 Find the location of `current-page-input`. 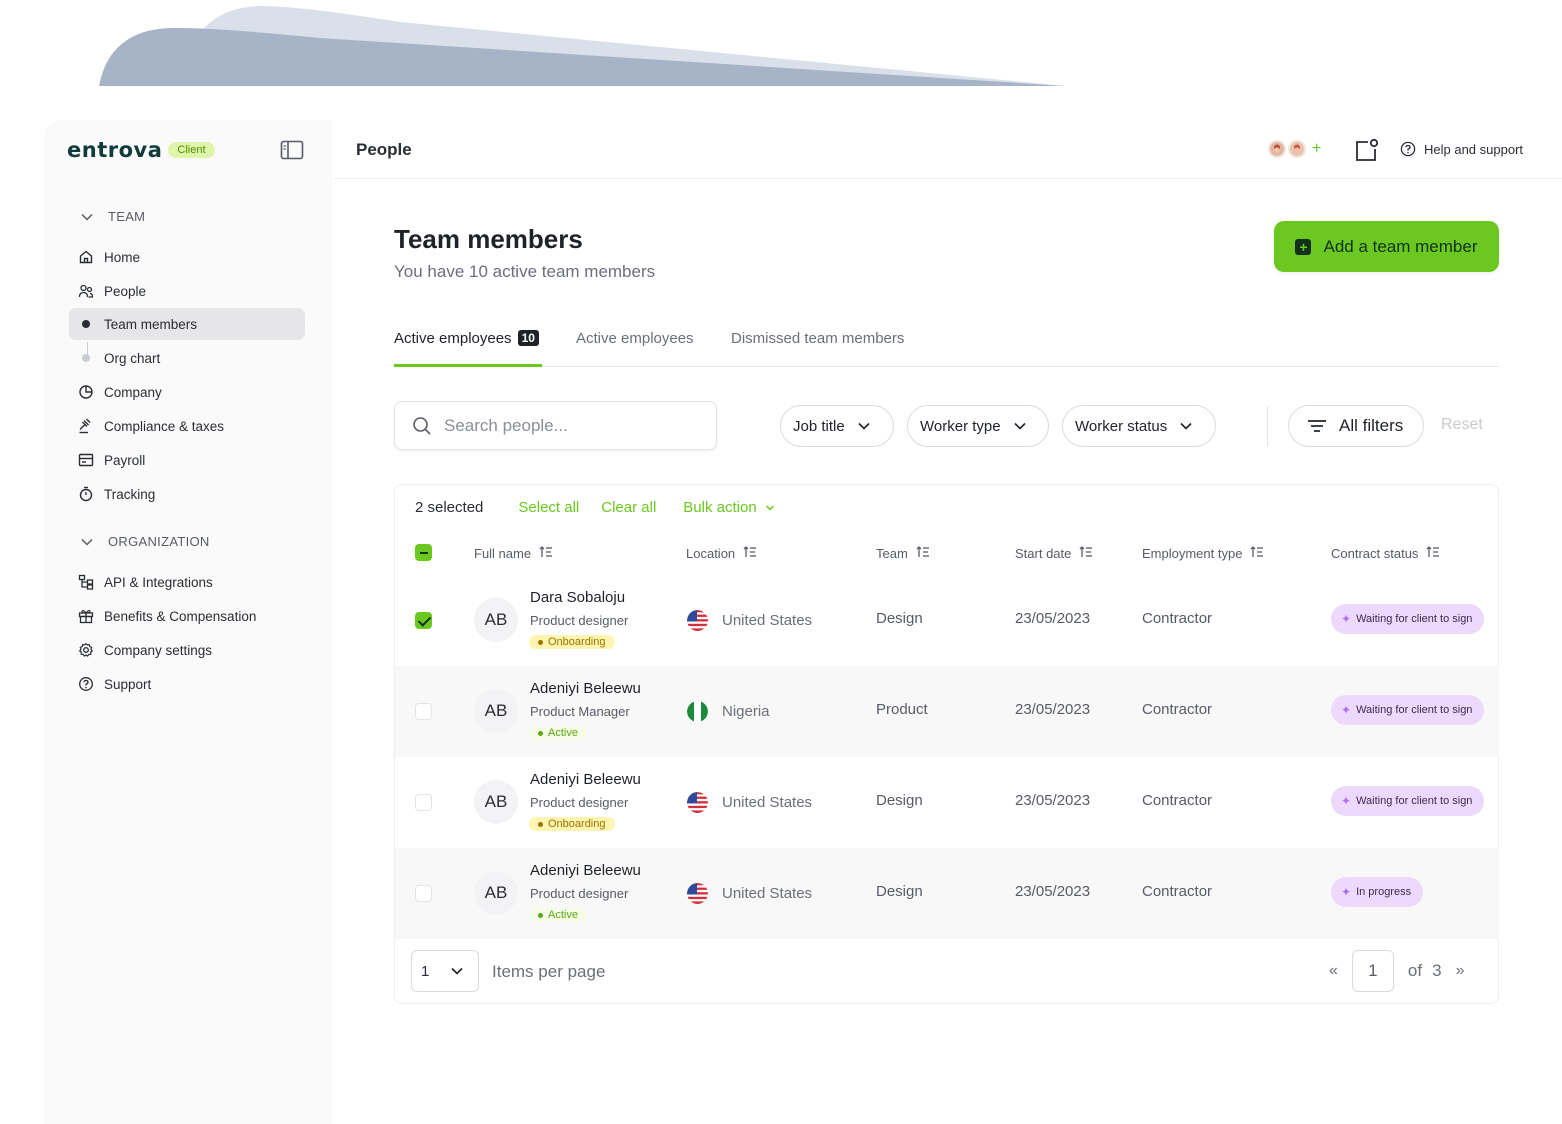

current-page-input is located at coordinates (1372, 971).